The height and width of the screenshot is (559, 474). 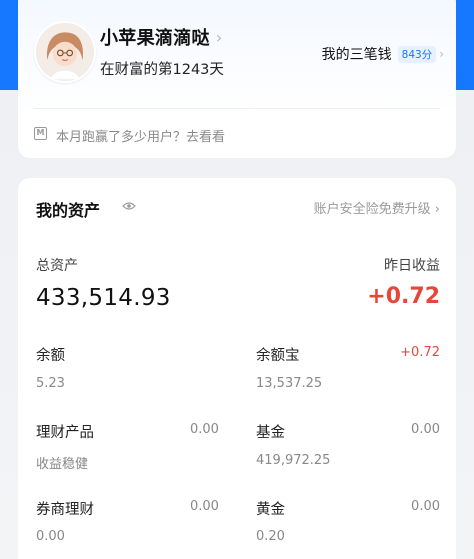 I want to click on assets-title: 我的资产, so click(x=68, y=210).